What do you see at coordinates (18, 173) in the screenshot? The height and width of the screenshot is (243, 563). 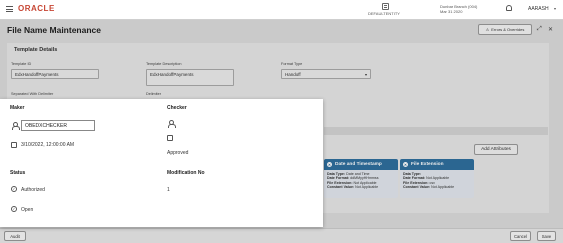 I see `status-label: Status` at bounding box center [18, 173].